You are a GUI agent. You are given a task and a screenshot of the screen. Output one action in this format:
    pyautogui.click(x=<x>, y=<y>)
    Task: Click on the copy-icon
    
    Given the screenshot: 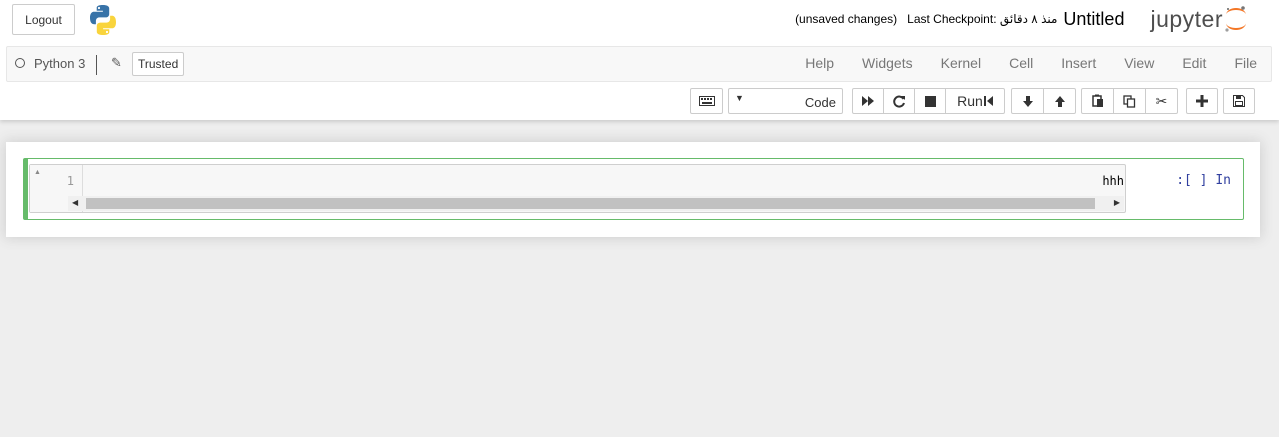 What is the action you would take?
    pyautogui.click(x=1129, y=101)
    